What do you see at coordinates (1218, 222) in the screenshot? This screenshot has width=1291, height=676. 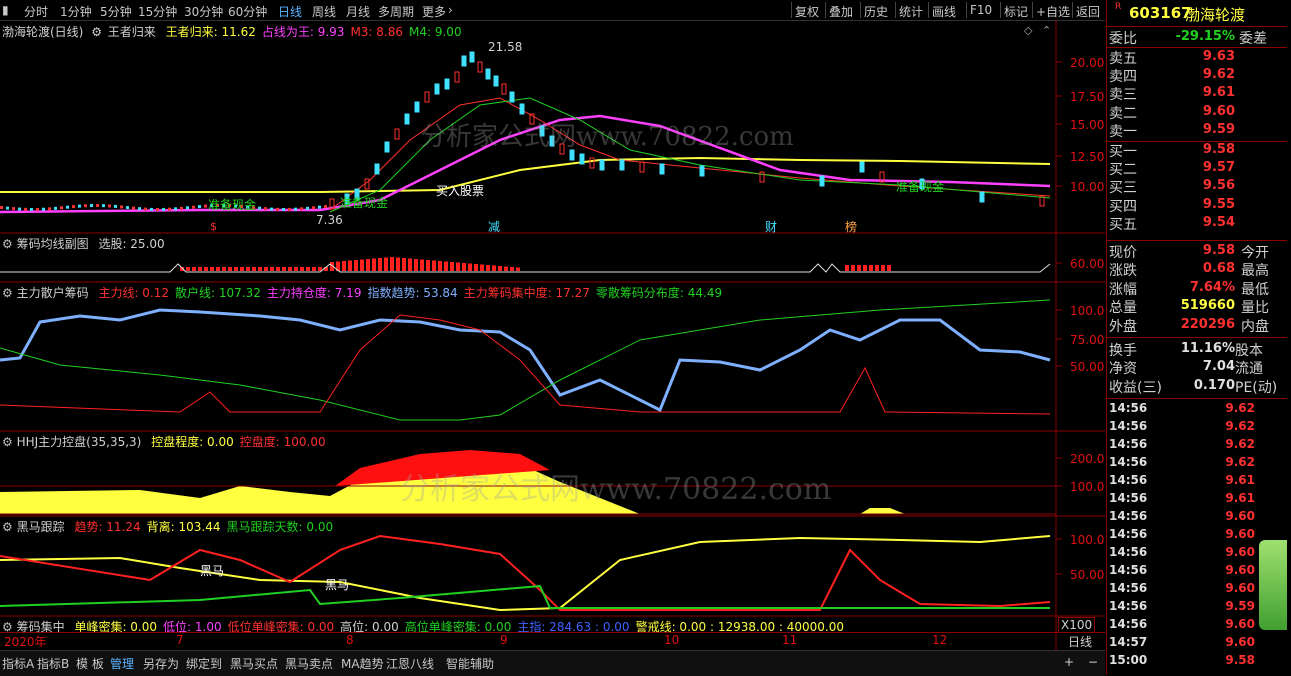 I see `orderbook-price-9: 9.54` at bounding box center [1218, 222].